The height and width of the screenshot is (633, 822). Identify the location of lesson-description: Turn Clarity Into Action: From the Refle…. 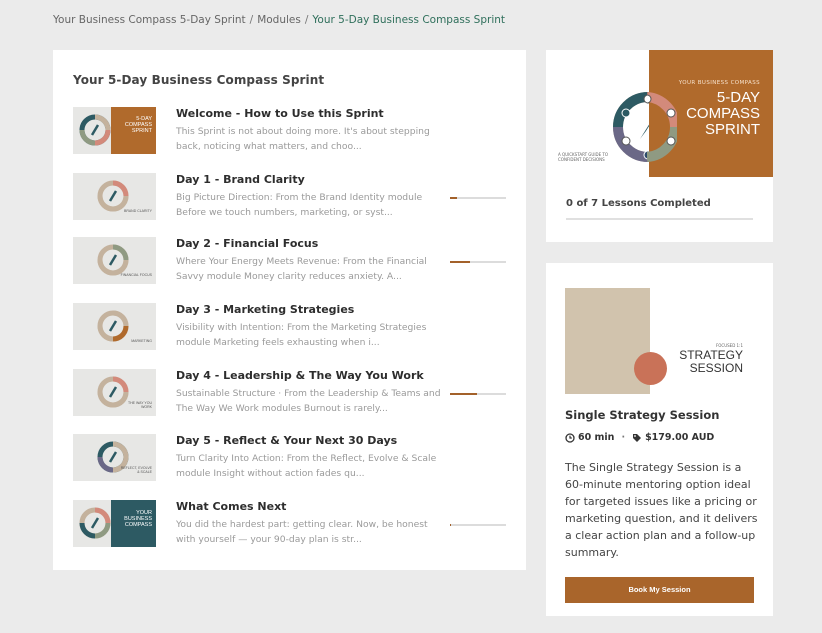
(306, 466).